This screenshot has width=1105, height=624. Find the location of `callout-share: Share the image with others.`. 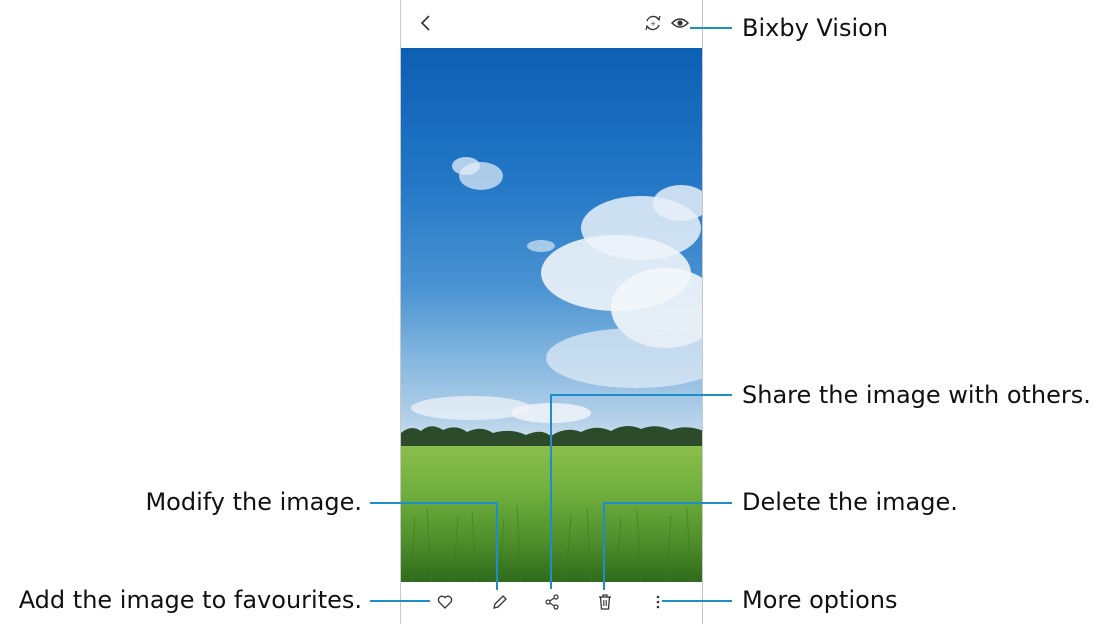

callout-share: Share the image with others. is located at coordinates (916, 395).